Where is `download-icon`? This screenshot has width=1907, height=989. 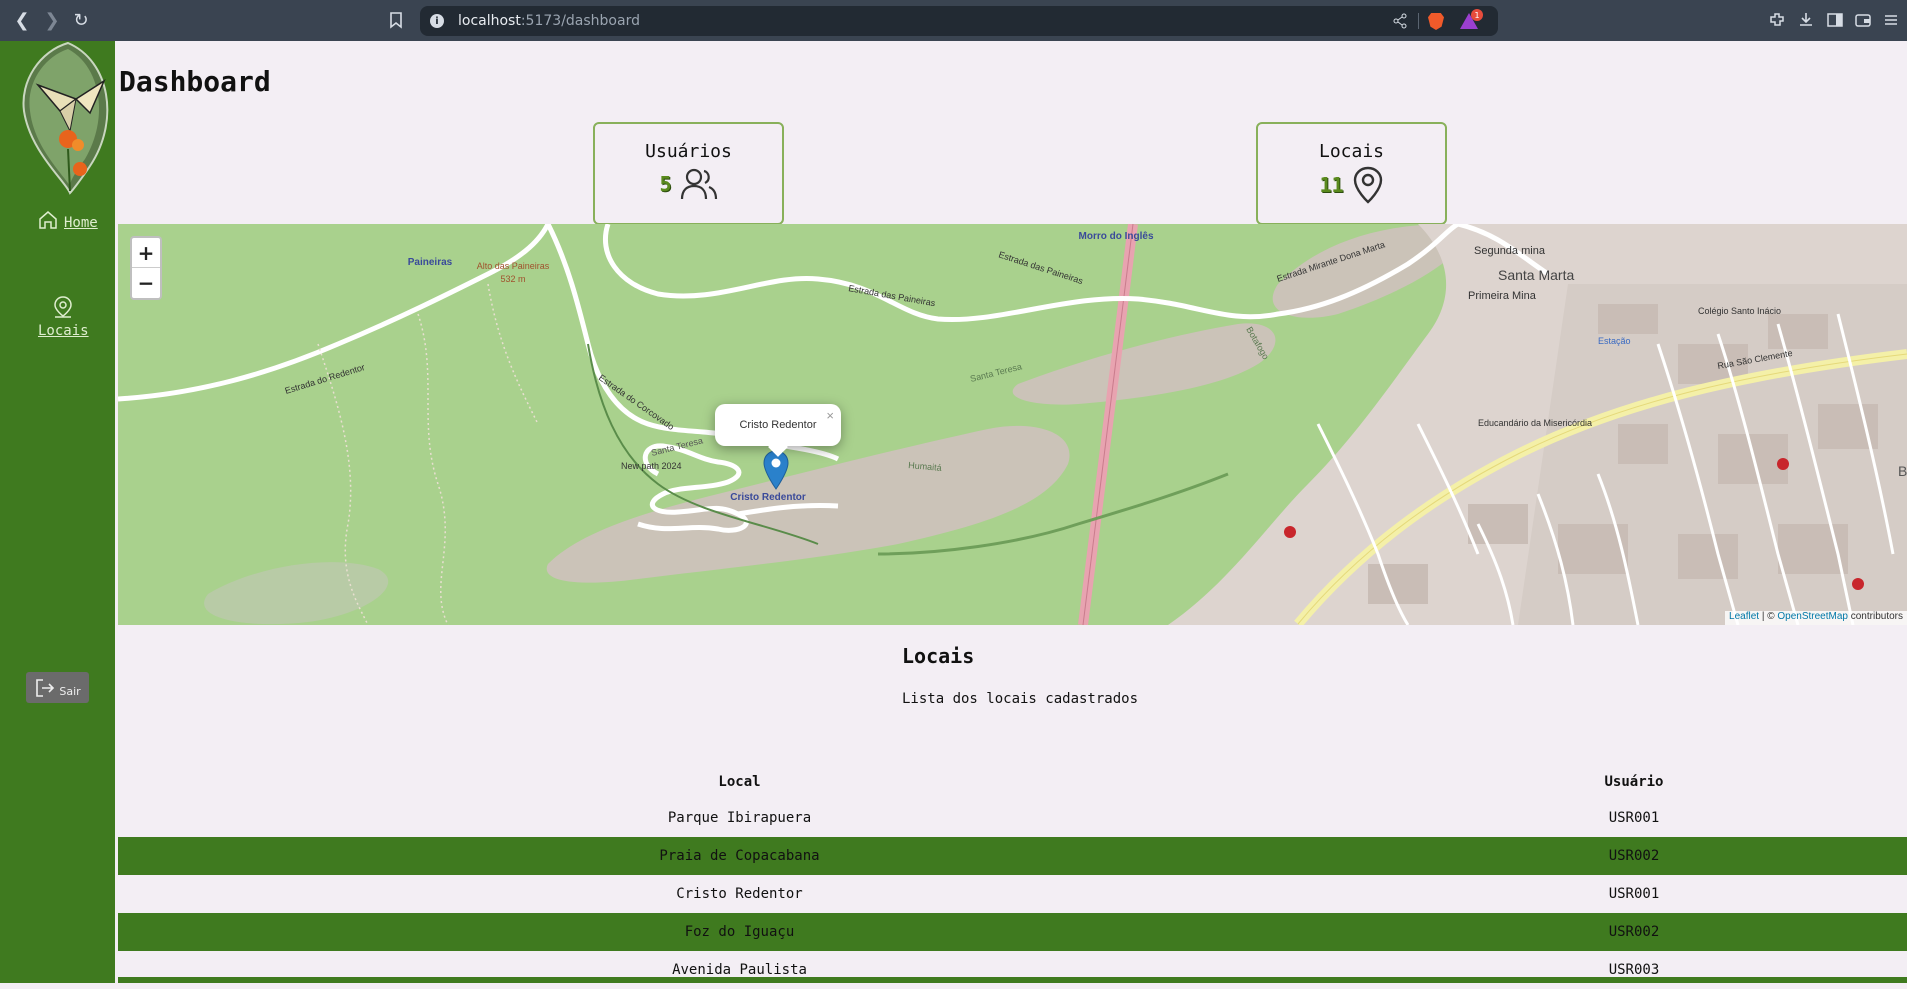 download-icon is located at coordinates (1806, 20).